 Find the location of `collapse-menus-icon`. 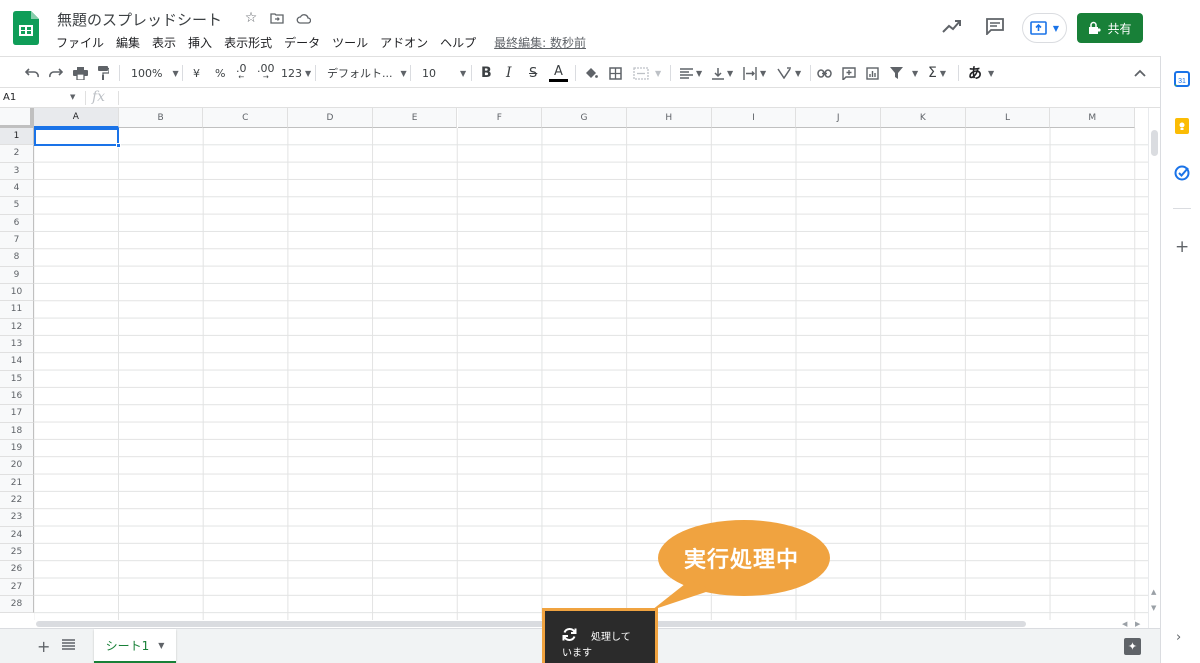

collapse-menus-icon is located at coordinates (1140, 73).